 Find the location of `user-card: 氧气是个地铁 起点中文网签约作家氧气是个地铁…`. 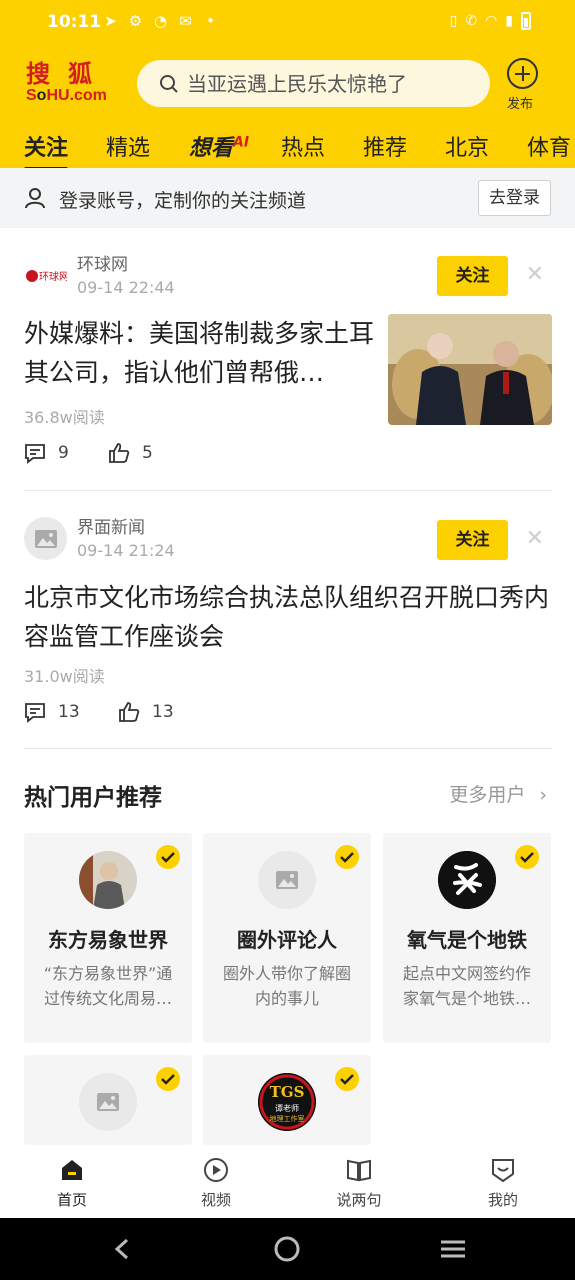

user-card: 氧气是个地铁 起点中文网签约作家氧气是个地铁… is located at coordinates (467, 938).